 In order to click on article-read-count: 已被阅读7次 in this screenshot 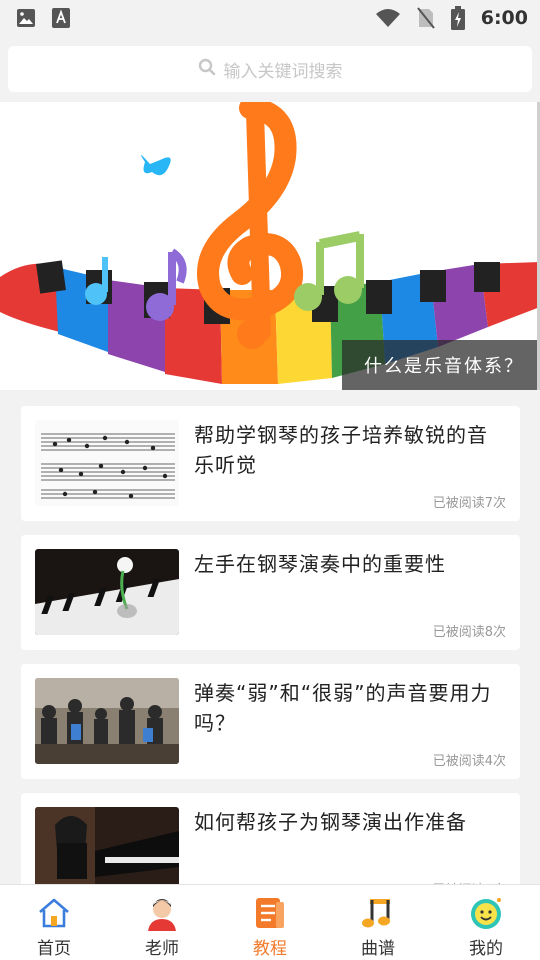, I will do `click(469, 503)`.